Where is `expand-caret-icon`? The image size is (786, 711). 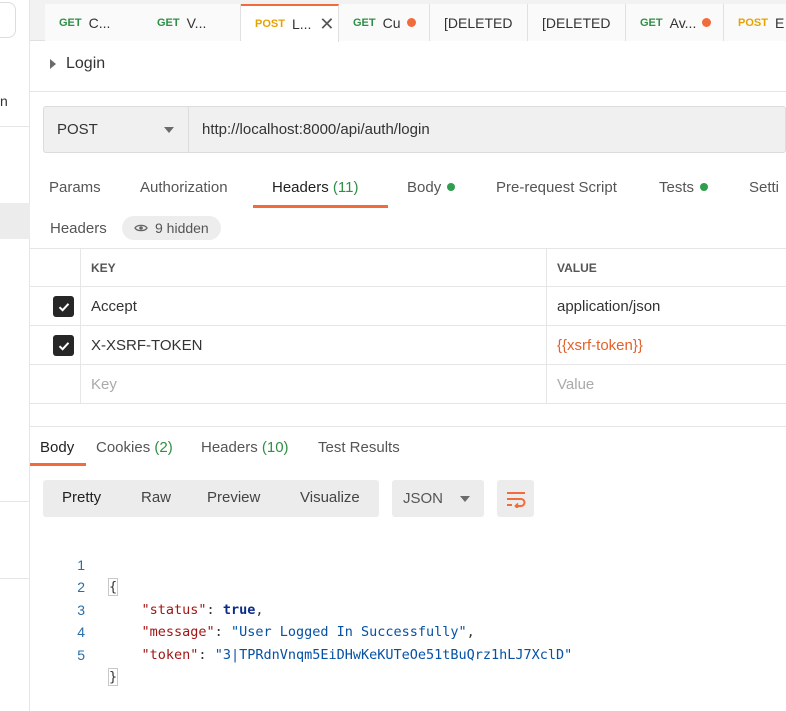 expand-caret-icon is located at coordinates (53, 64).